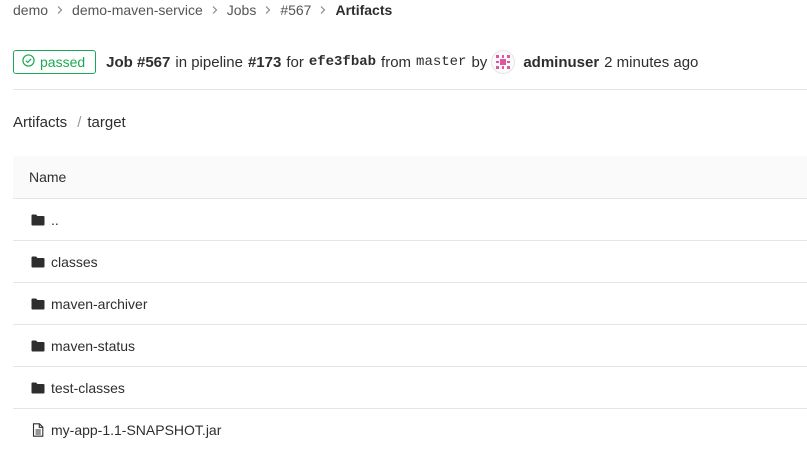 The height and width of the screenshot is (458, 807). I want to click on tree-row-label: maven-status, so click(93, 345).